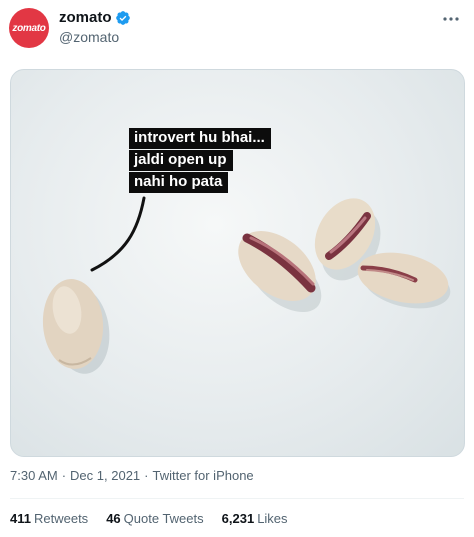  Describe the element at coordinates (89, 37) in the screenshot. I see `author-handle: @zomato` at that location.